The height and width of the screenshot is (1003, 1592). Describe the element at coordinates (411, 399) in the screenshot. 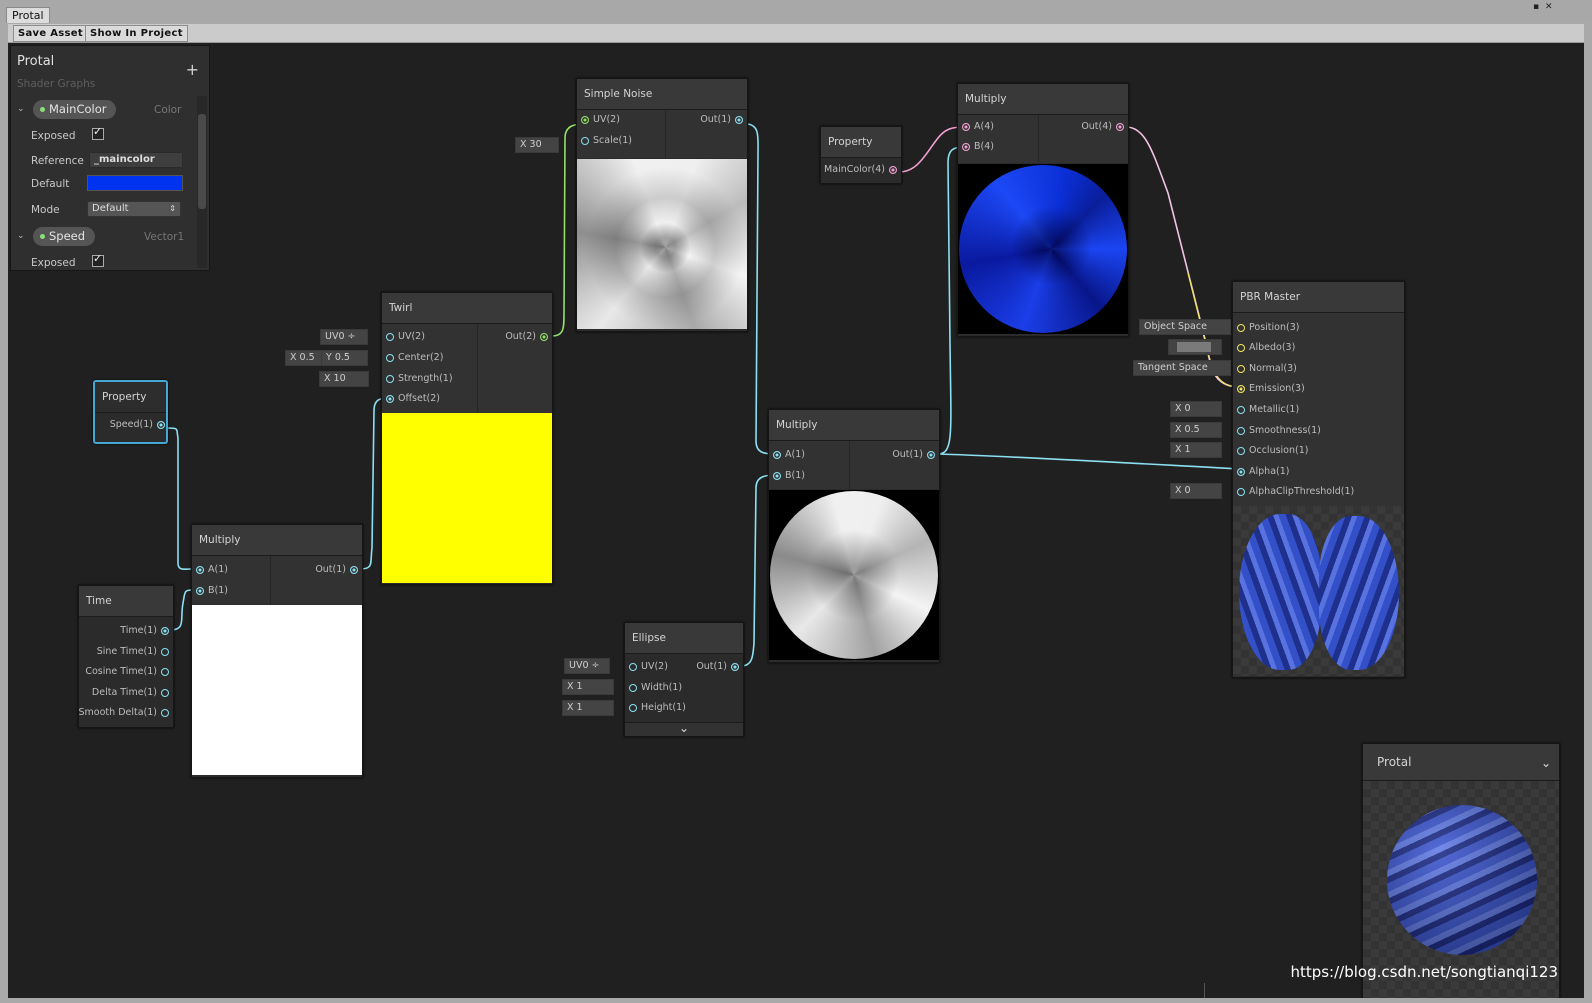

I see `input-port-offset: Offset(2)` at that location.